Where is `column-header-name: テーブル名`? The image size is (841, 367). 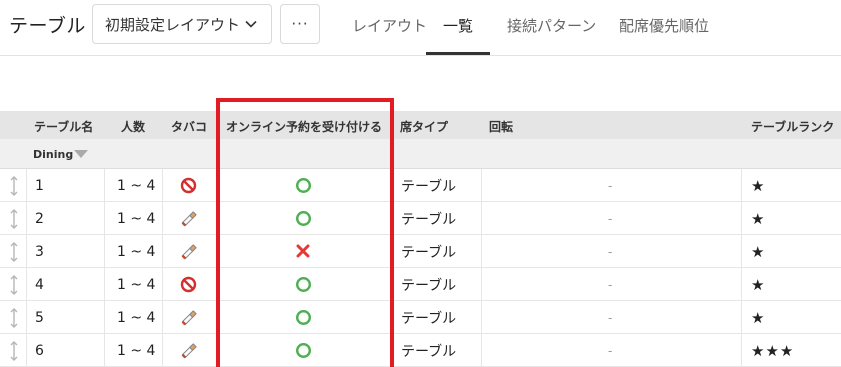
column-header-name: テーブル名 is located at coordinates (63, 126).